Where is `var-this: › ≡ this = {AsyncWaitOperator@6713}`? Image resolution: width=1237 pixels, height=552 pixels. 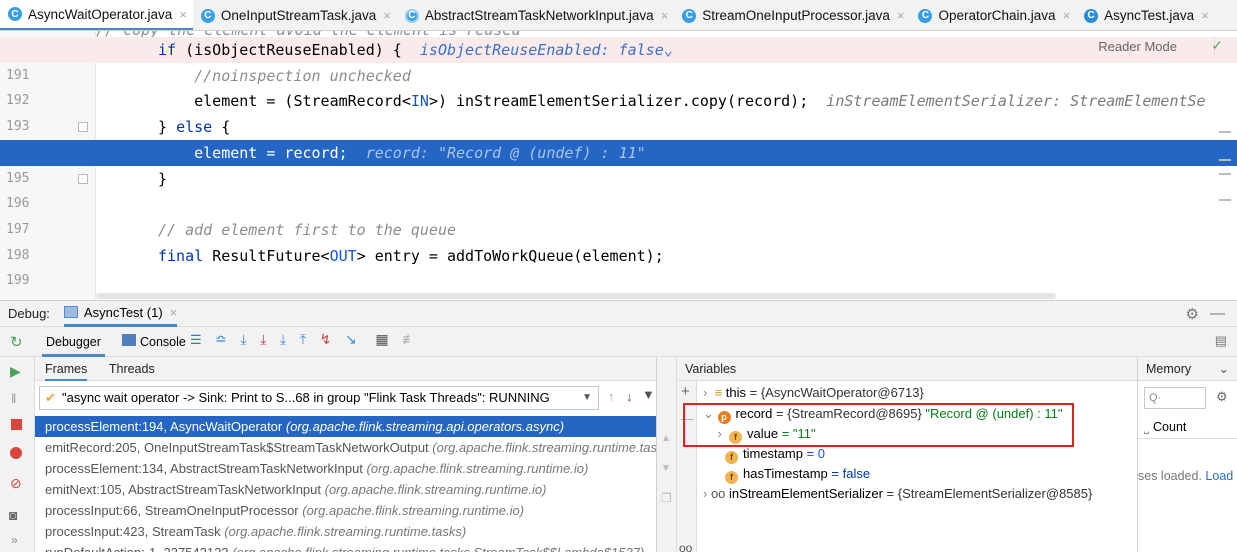 var-this: › ≡ this = {AsyncWaitOperator@6713} is located at coordinates (813, 393).